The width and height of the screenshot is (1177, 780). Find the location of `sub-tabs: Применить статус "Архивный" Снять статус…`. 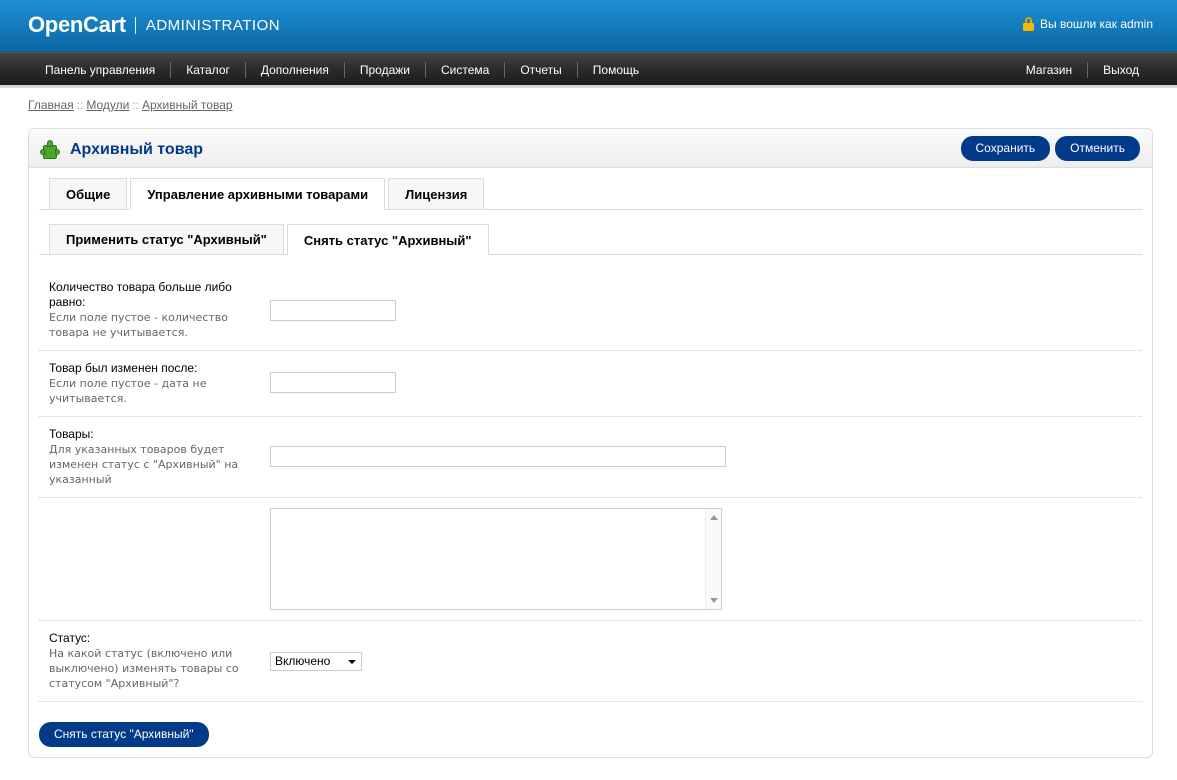

sub-tabs: Применить статус "Архивный" Снять статус… is located at coordinates (590, 239).